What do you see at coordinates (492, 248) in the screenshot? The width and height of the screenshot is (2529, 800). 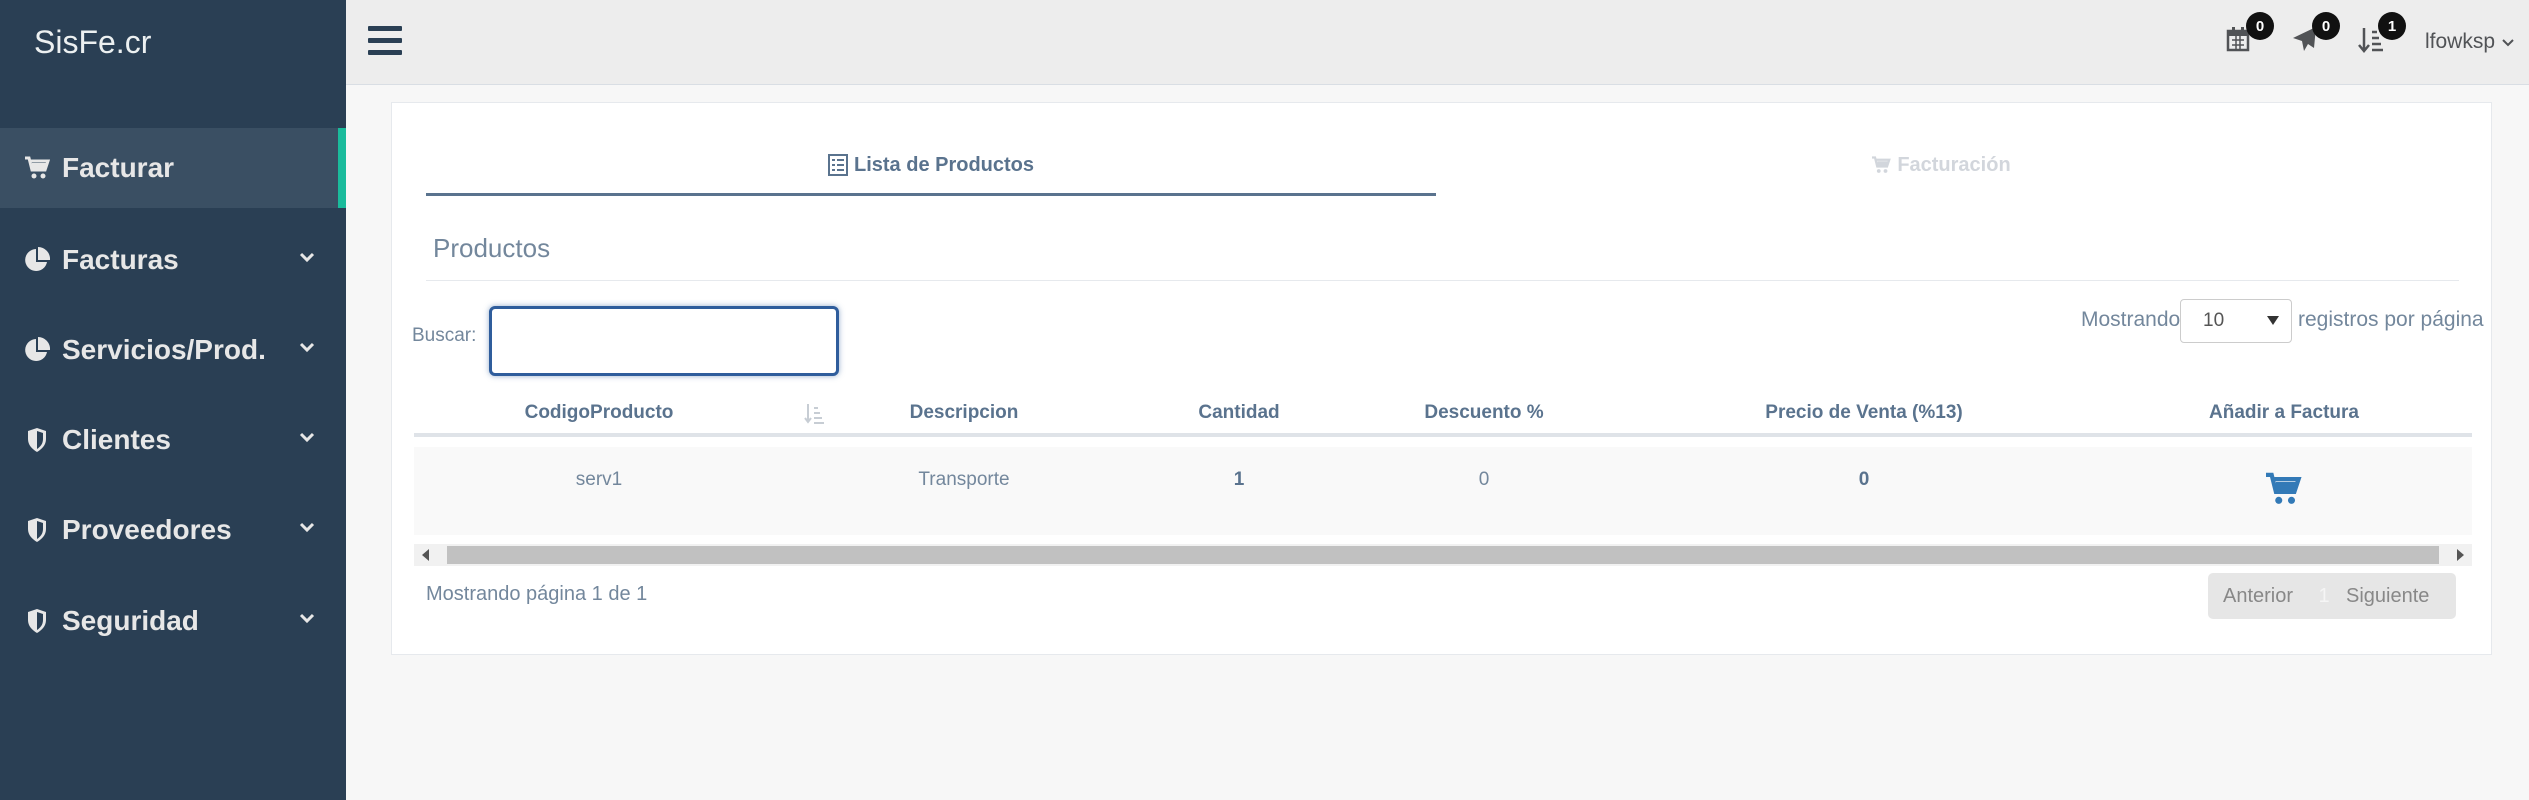 I see `section-title: Productos` at bounding box center [492, 248].